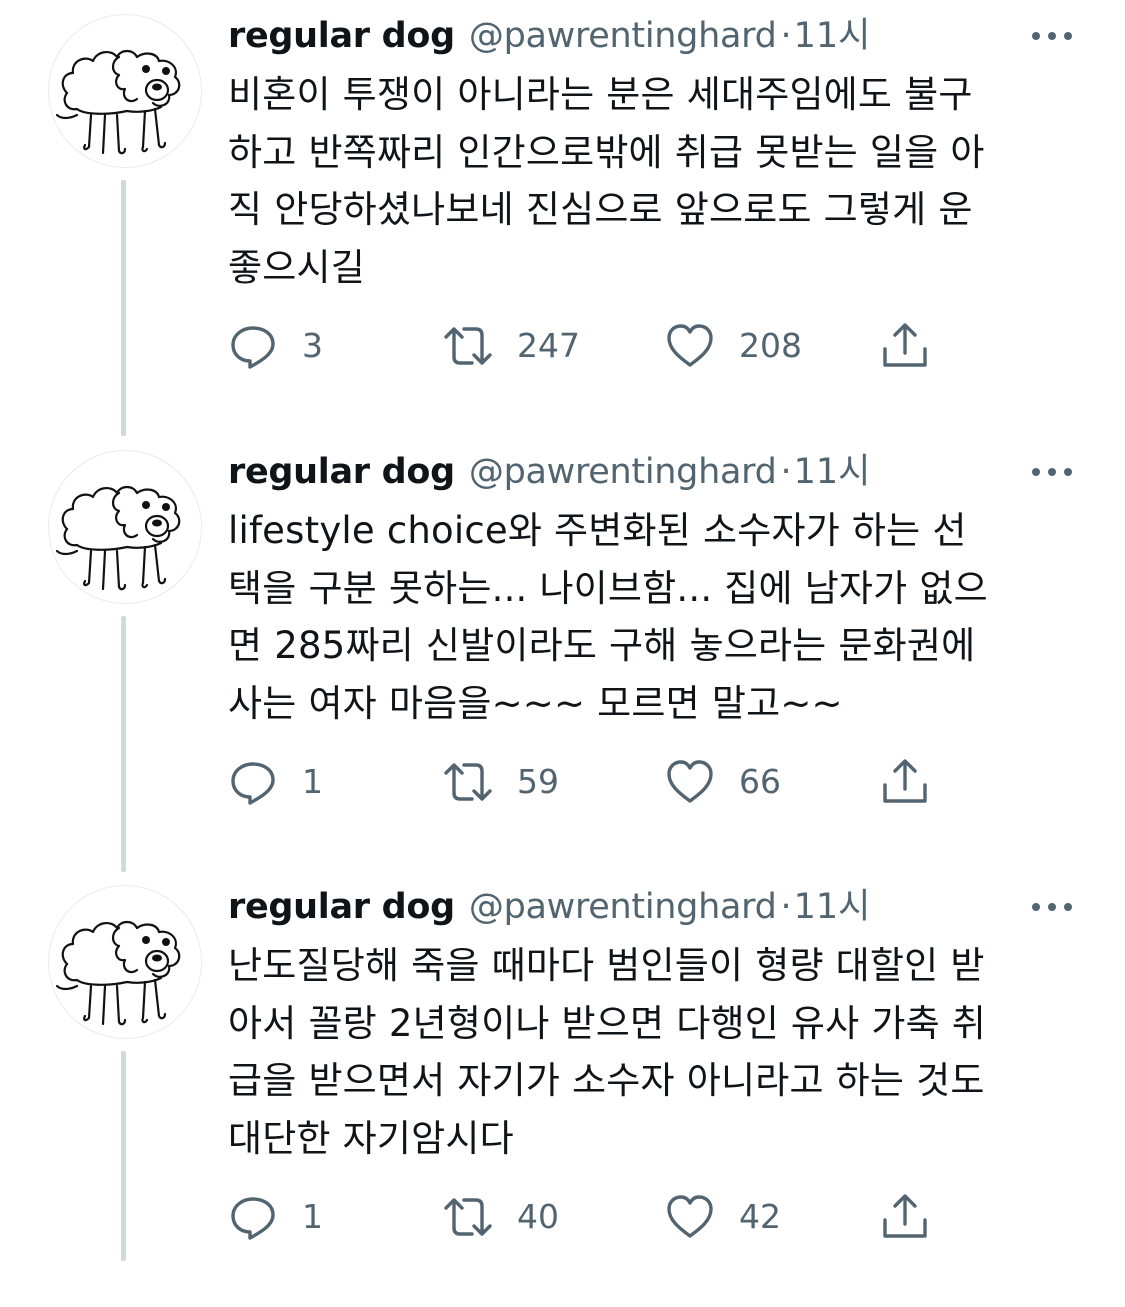  I want to click on tweet-text-line: 좋으시길, so click(296, 267).